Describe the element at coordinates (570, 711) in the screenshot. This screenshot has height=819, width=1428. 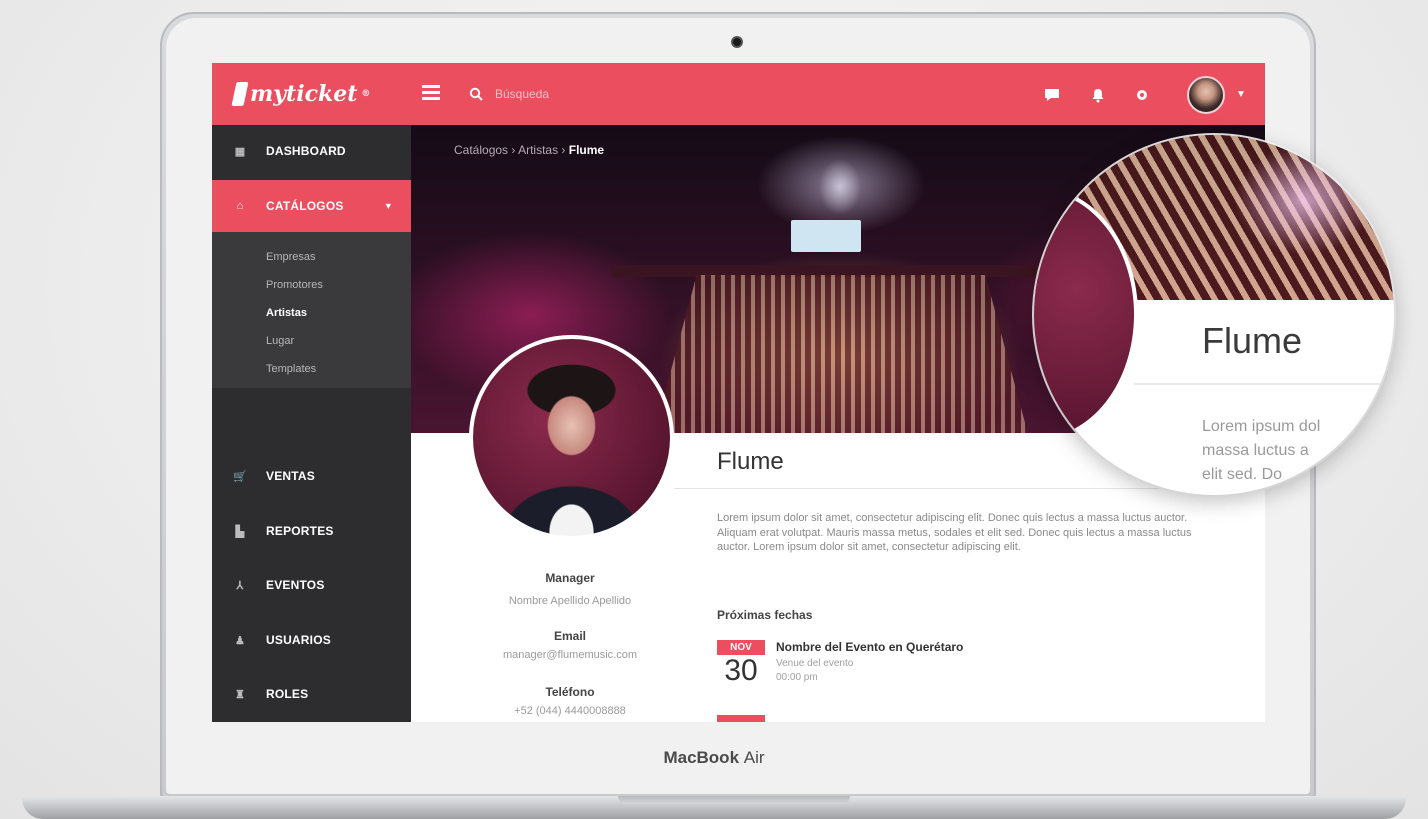
I see `phone-value: +52 (044) 4440008888` at that location.